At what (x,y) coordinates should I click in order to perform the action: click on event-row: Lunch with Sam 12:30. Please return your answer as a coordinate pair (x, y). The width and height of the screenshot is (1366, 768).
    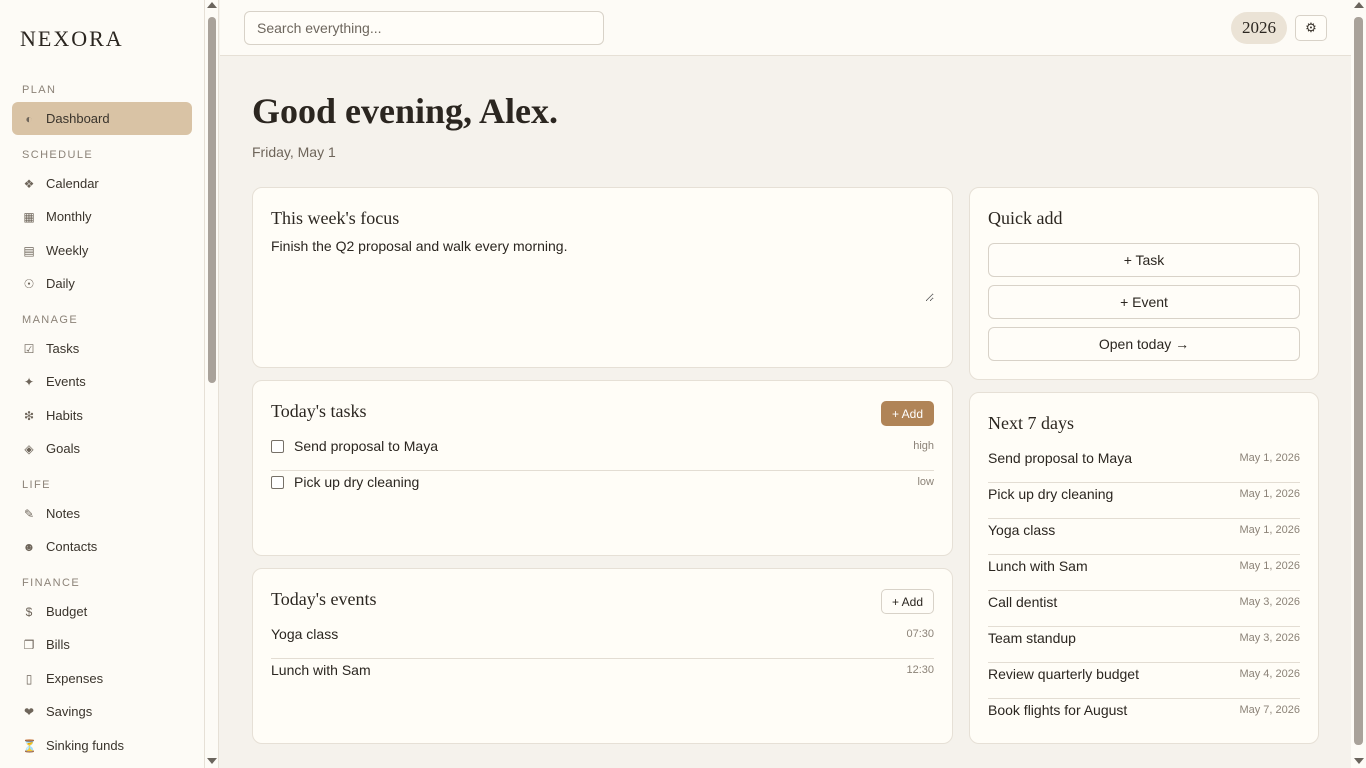
    Looking at the image, I should click on (602, 677).